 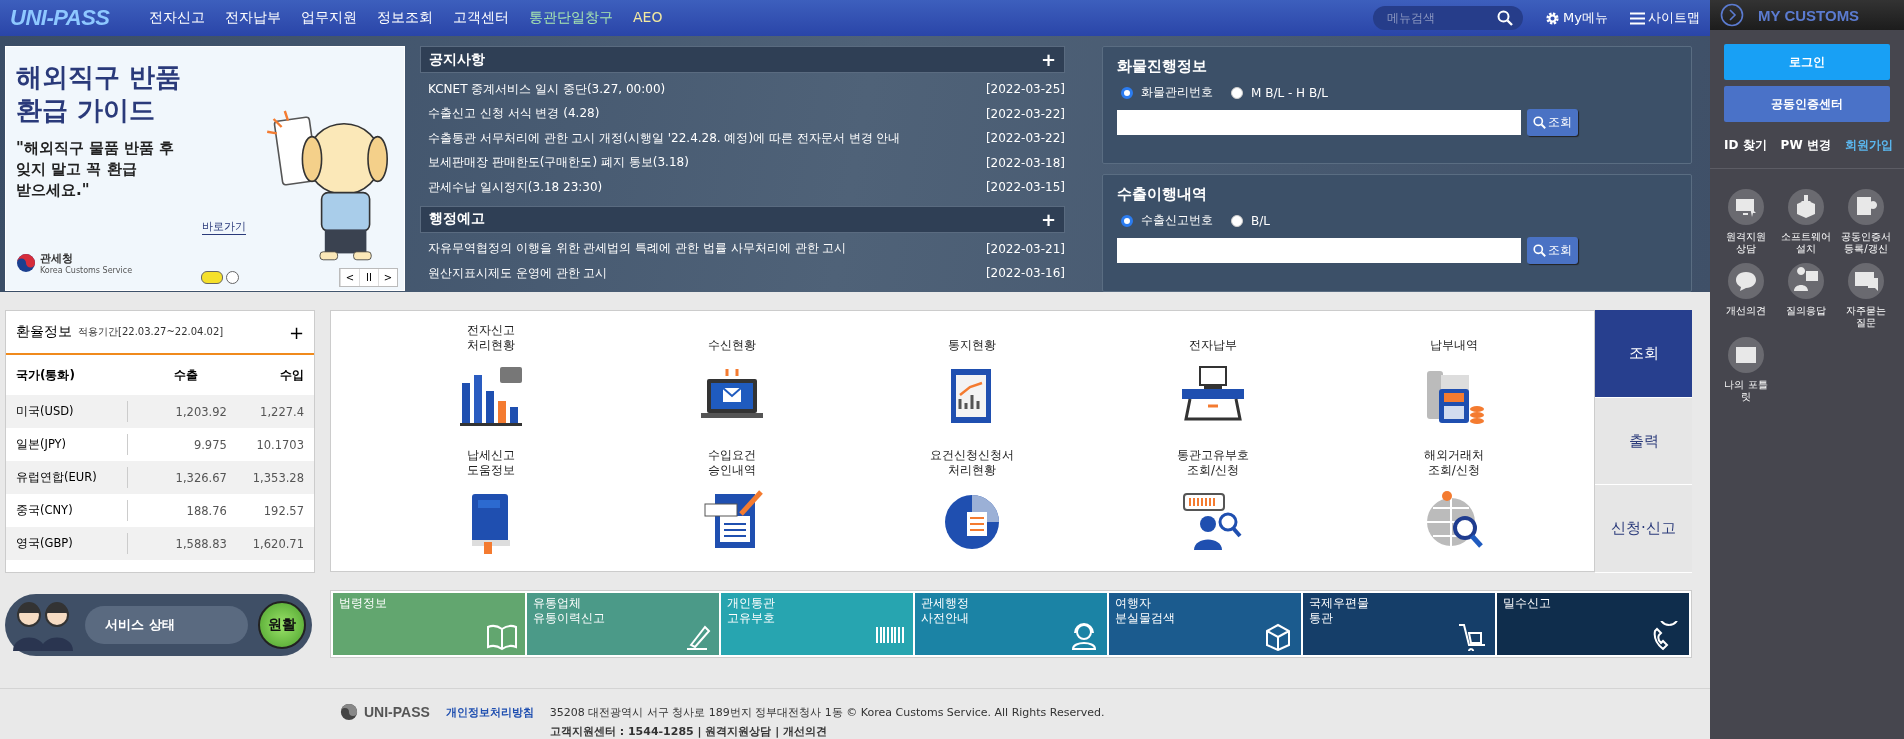 I want to click on quick-link-tile: 여행자 분실물검색, so click(x=1205, y=624).